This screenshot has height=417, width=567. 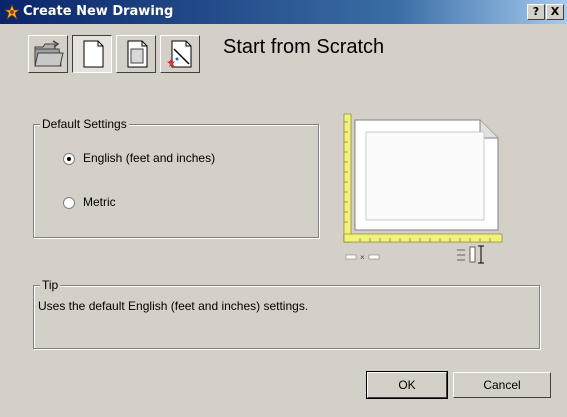 I want to click on metric-radio, so click(x=69, y=203).